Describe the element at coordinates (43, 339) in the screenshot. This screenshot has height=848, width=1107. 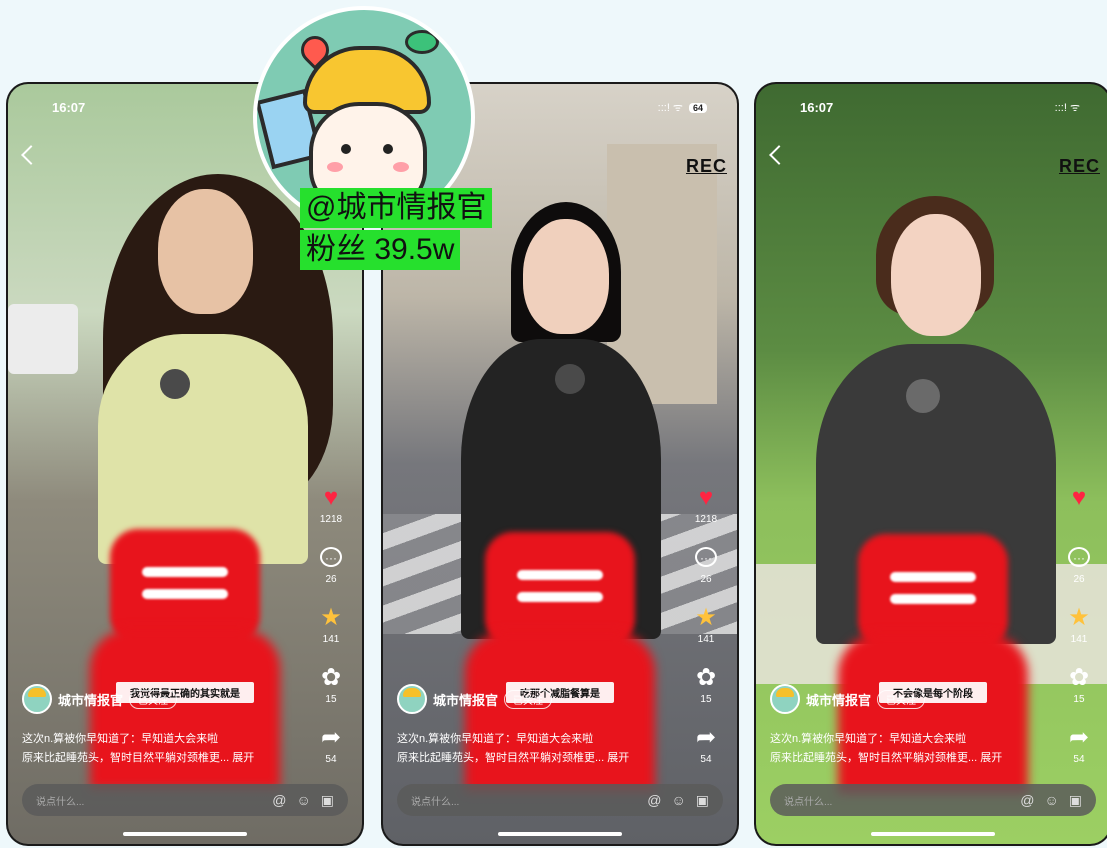
I see `bus` at that location.